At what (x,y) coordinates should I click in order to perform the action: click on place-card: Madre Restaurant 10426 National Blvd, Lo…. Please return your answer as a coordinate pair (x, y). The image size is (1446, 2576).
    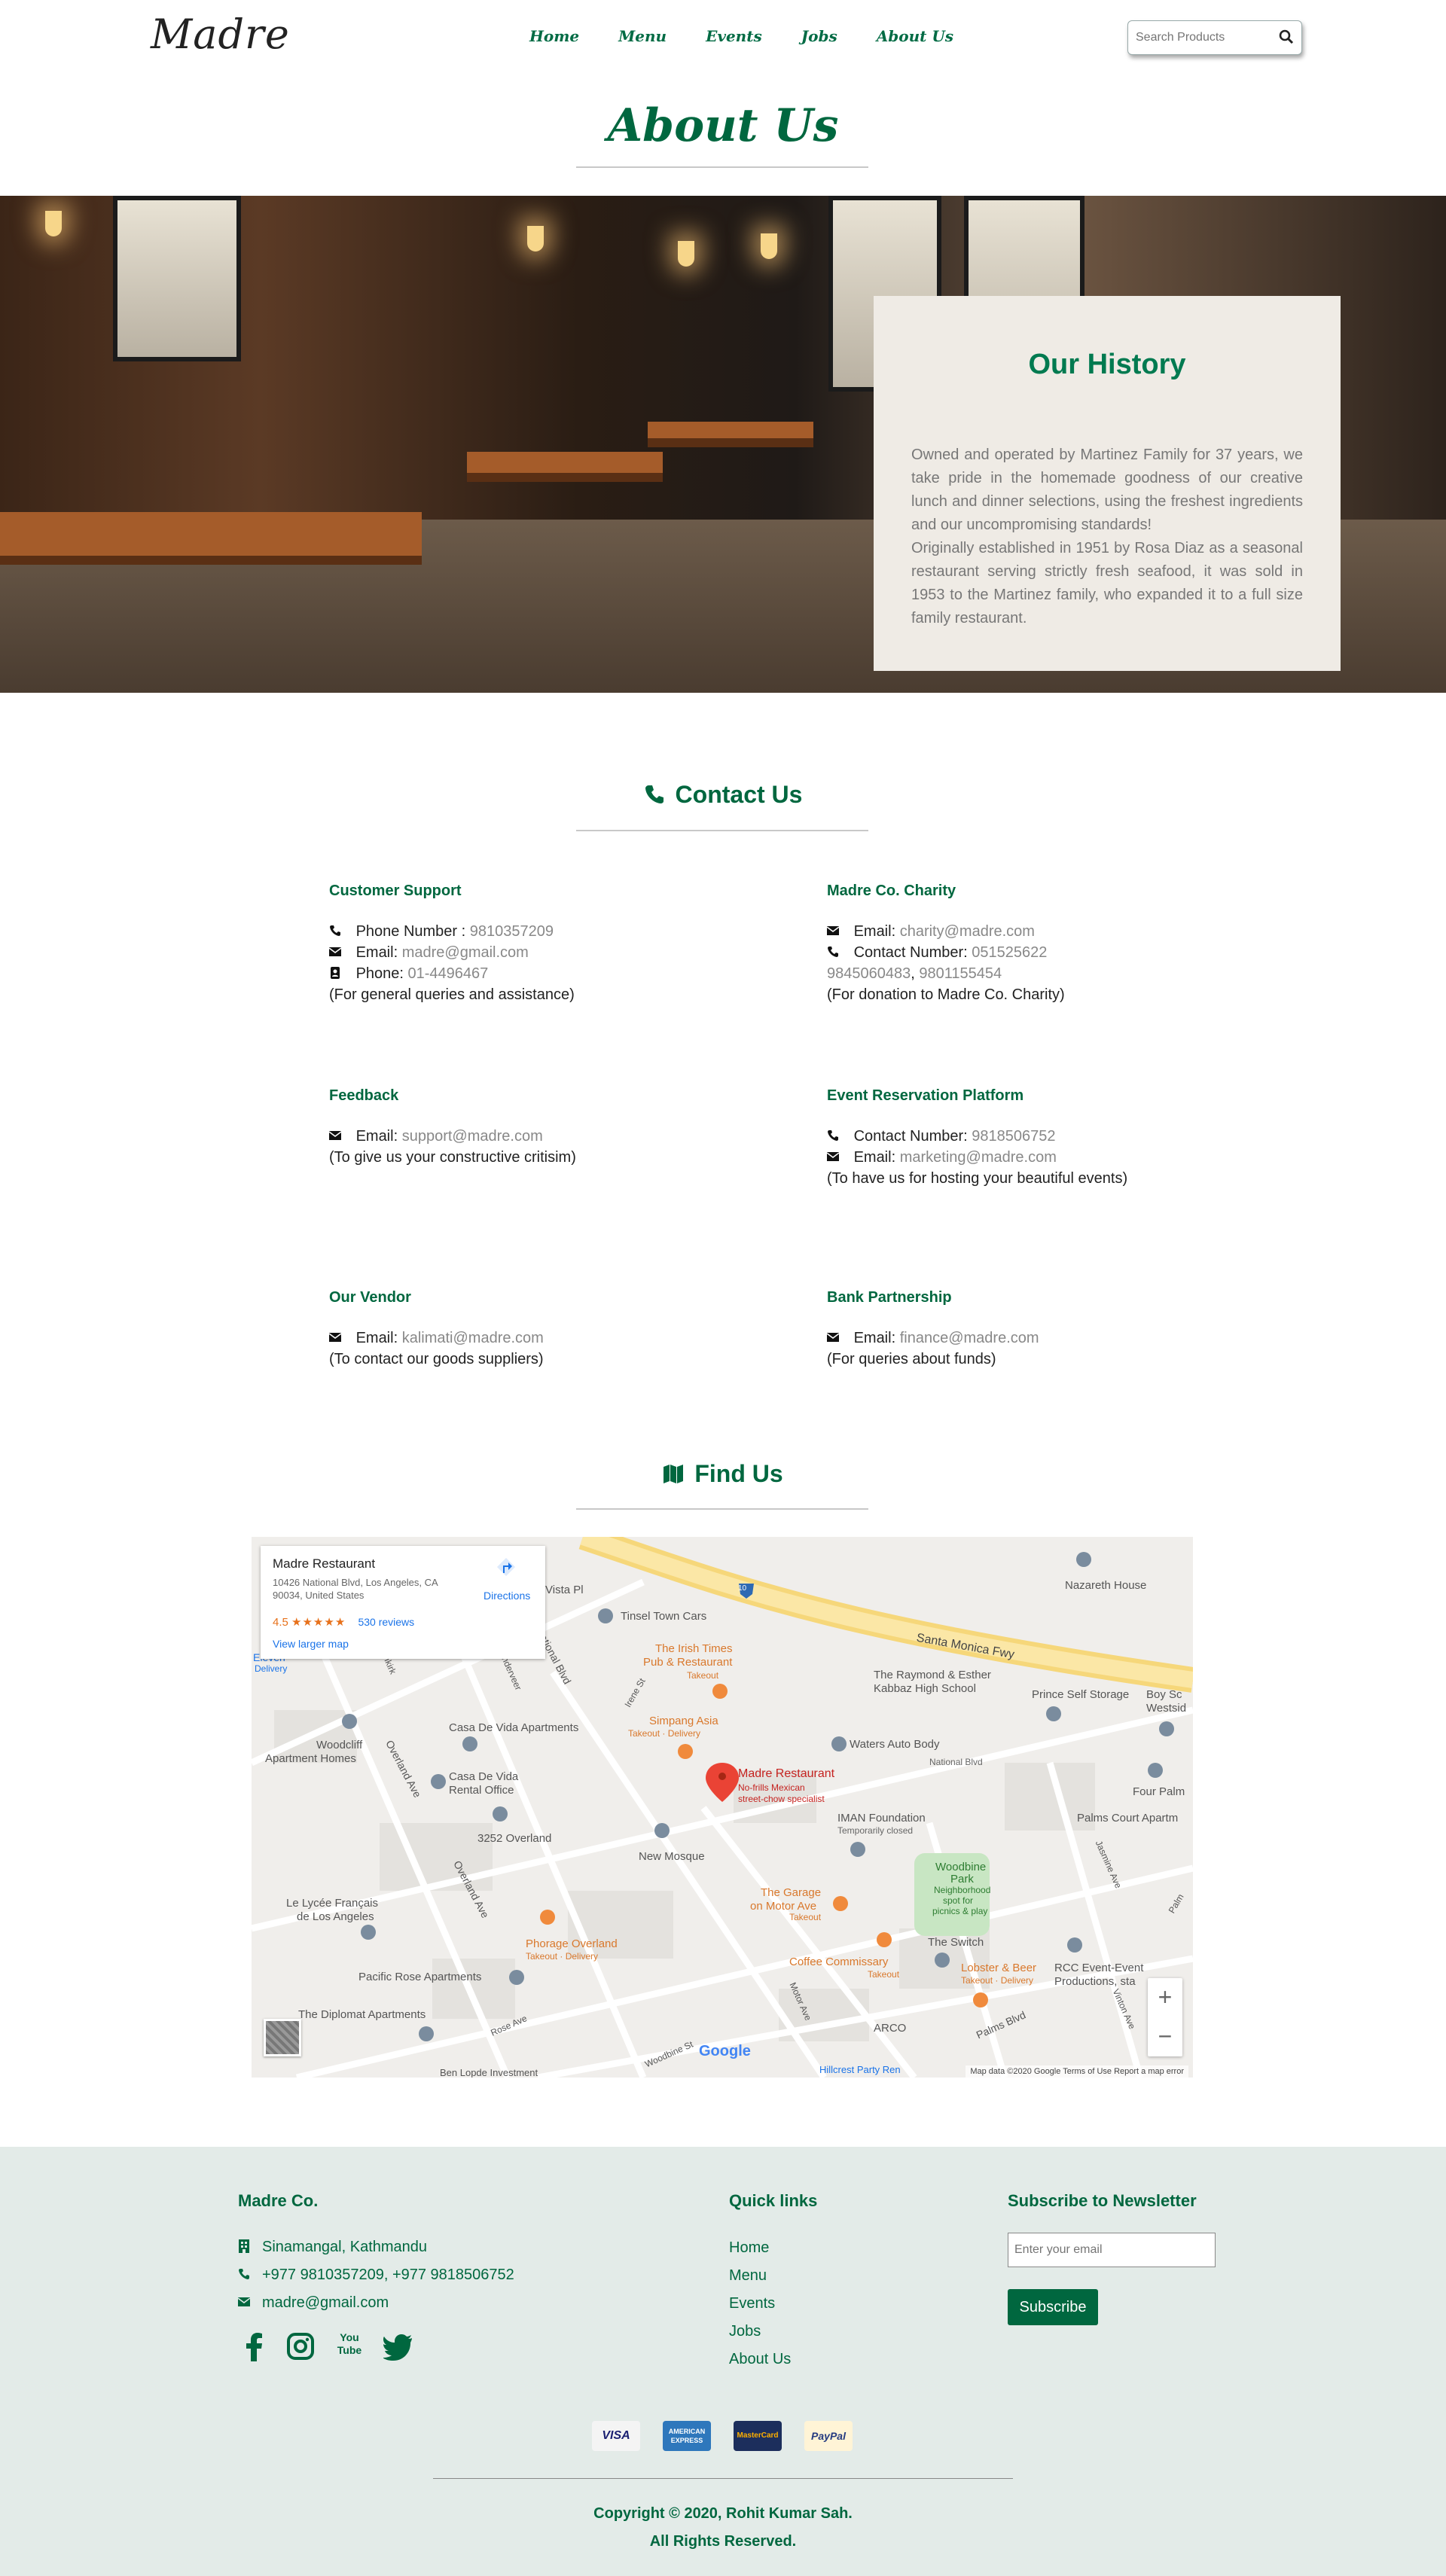
    Looking at the image, I should click on (403, 1602).